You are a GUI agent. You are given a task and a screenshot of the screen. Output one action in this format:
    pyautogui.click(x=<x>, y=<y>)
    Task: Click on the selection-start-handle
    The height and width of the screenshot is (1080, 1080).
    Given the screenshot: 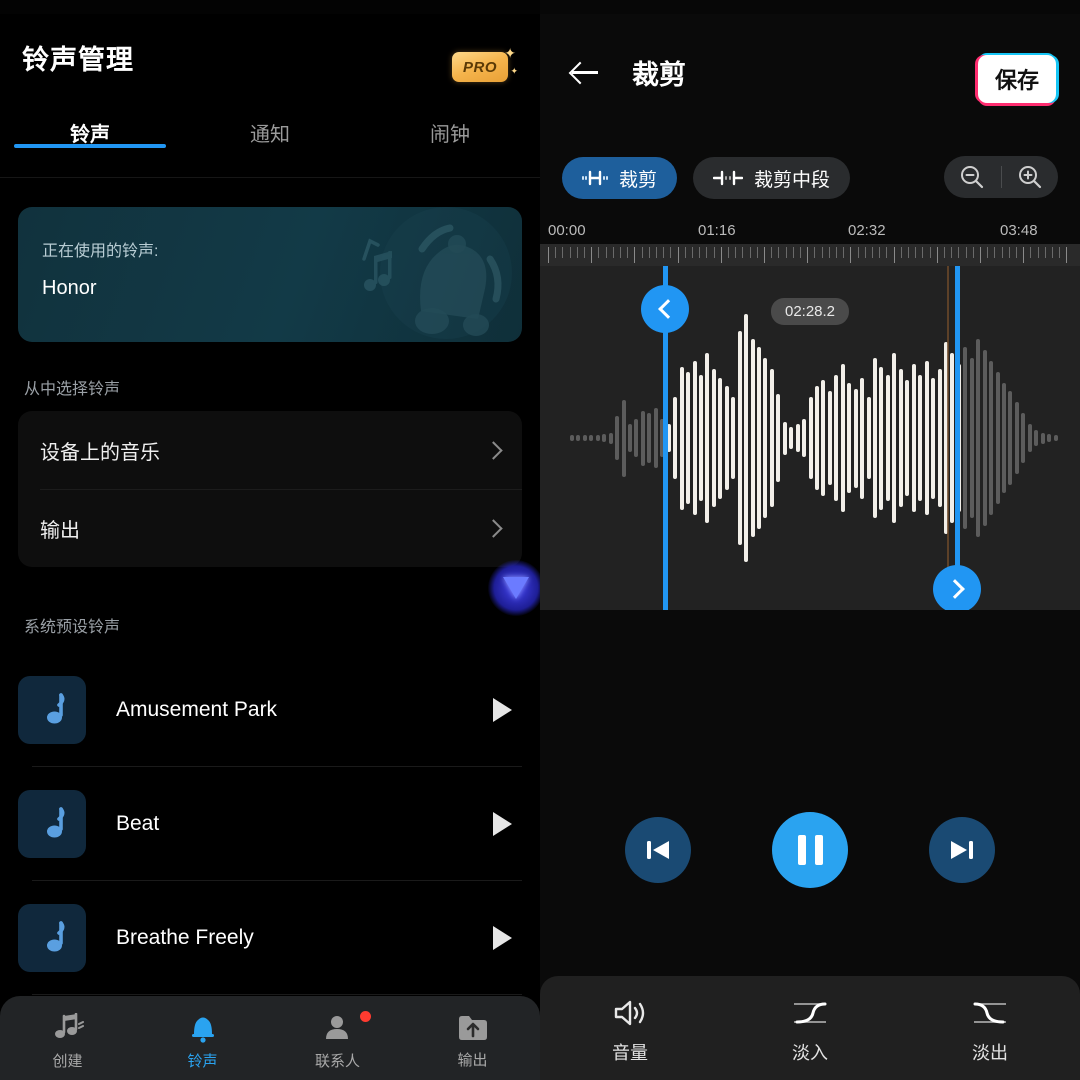 What is the action you would take?
    pyautogui.click(x=665, y=309)
    